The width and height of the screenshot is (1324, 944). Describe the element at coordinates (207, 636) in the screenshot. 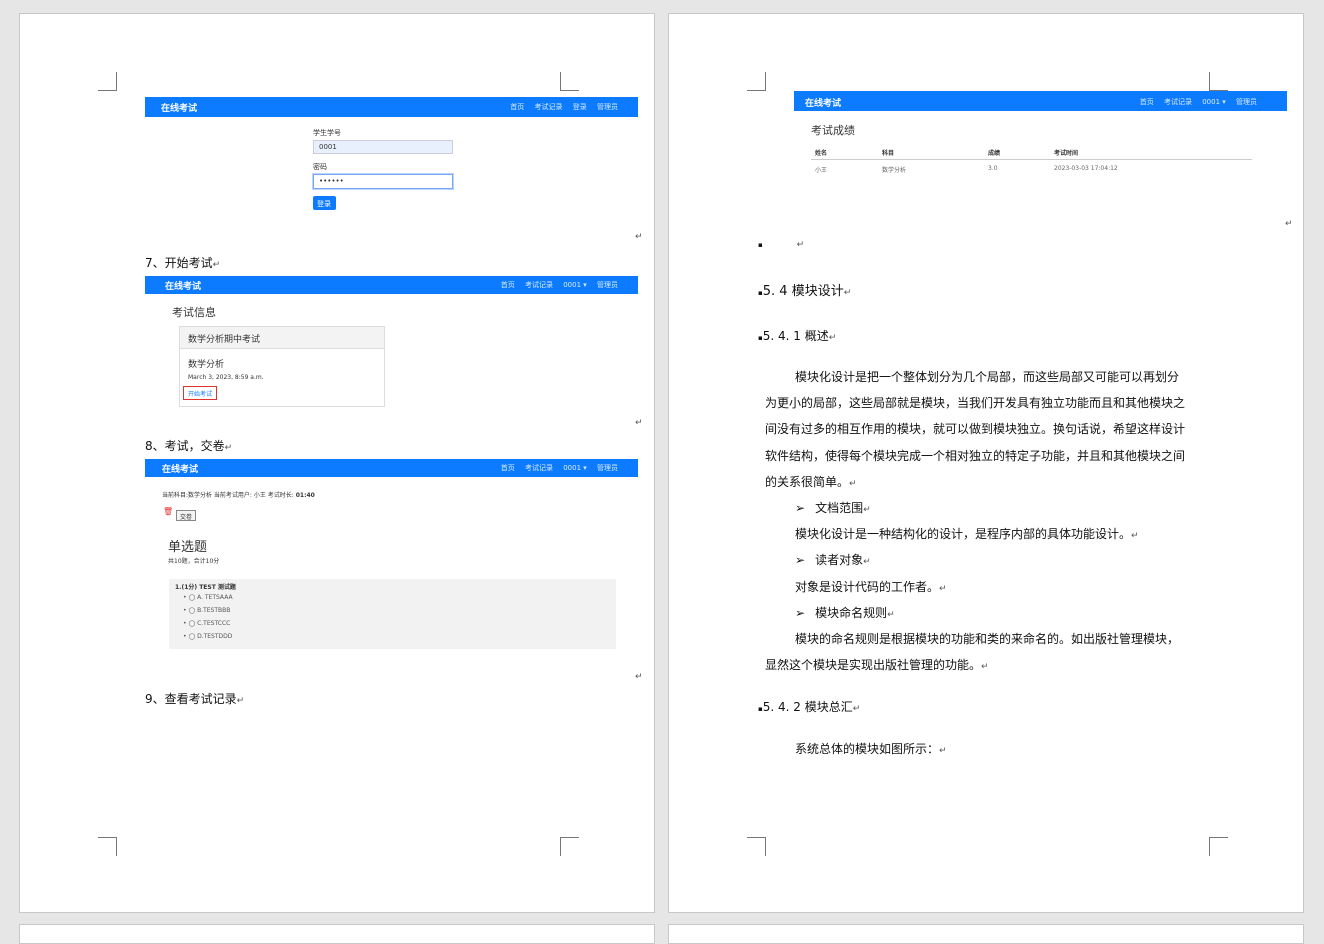

I see `option-d: • ◯ D.TESTDDD` at that location.